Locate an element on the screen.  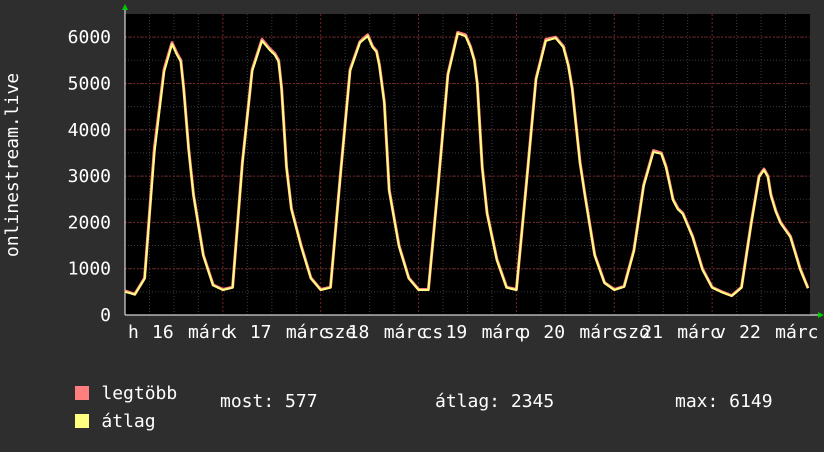
x-tick-label: 18 is located at coordinates (359, 332).